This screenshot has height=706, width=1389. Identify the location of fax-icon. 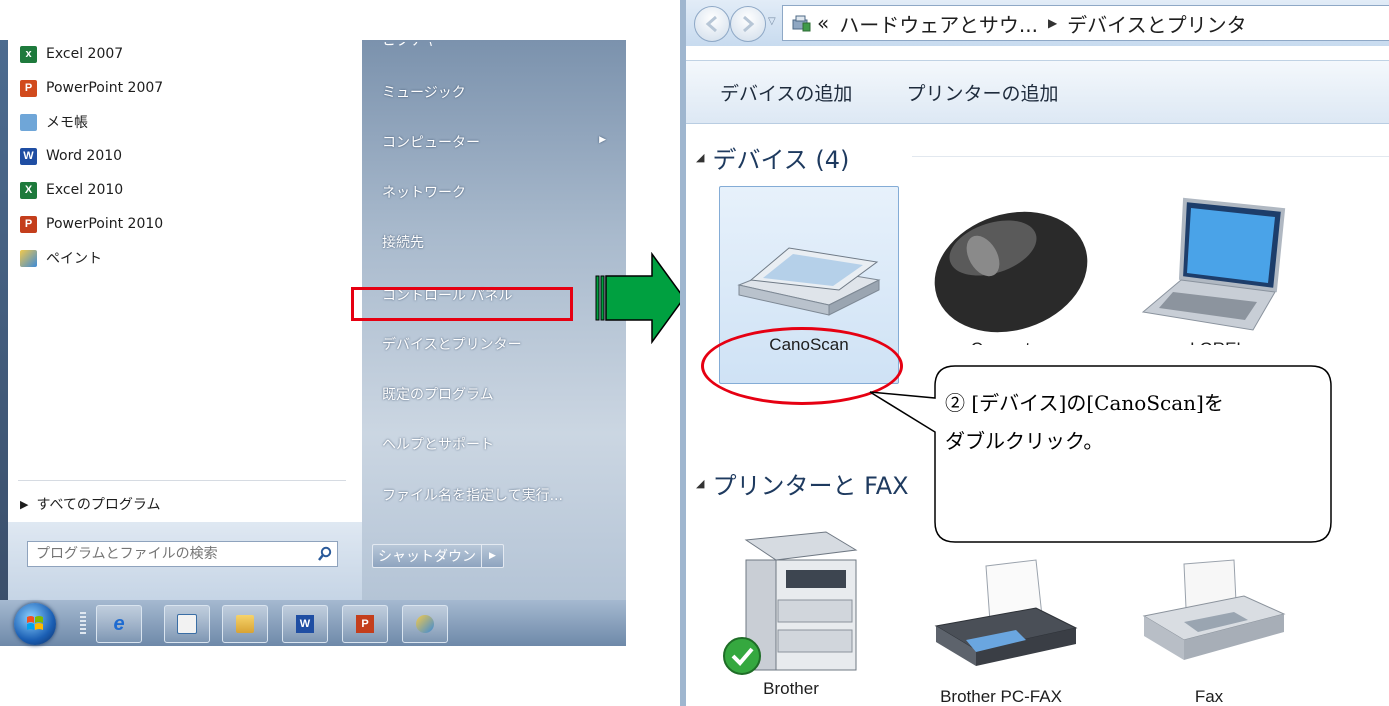
(1214, 609).